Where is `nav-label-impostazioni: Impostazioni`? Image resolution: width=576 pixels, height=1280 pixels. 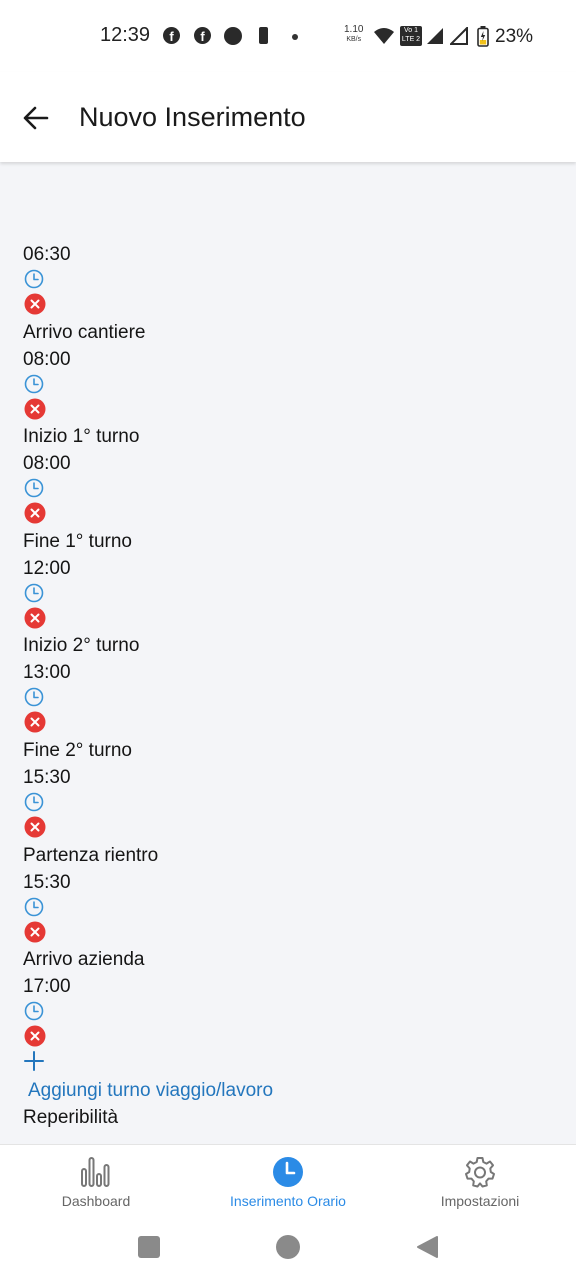 nav-label-impostazioni: Impostazioni is located at coordinates (480, 1201).